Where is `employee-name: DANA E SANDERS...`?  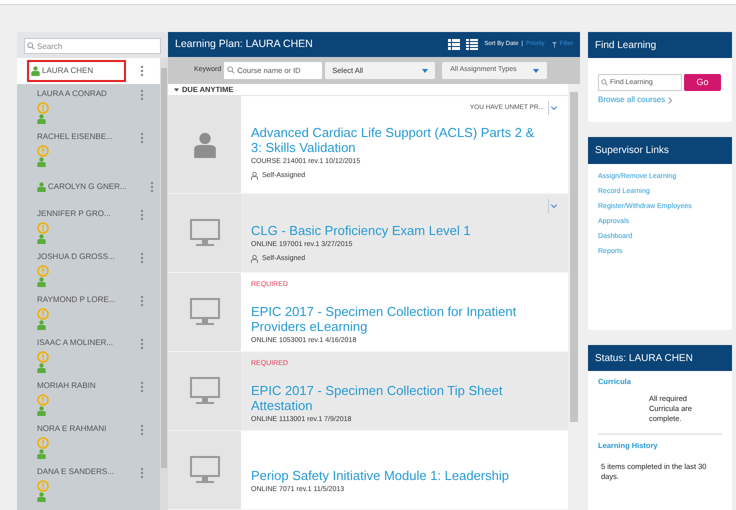 employee-name: DANA E SANDERS... is located at coordinates (75, 472).